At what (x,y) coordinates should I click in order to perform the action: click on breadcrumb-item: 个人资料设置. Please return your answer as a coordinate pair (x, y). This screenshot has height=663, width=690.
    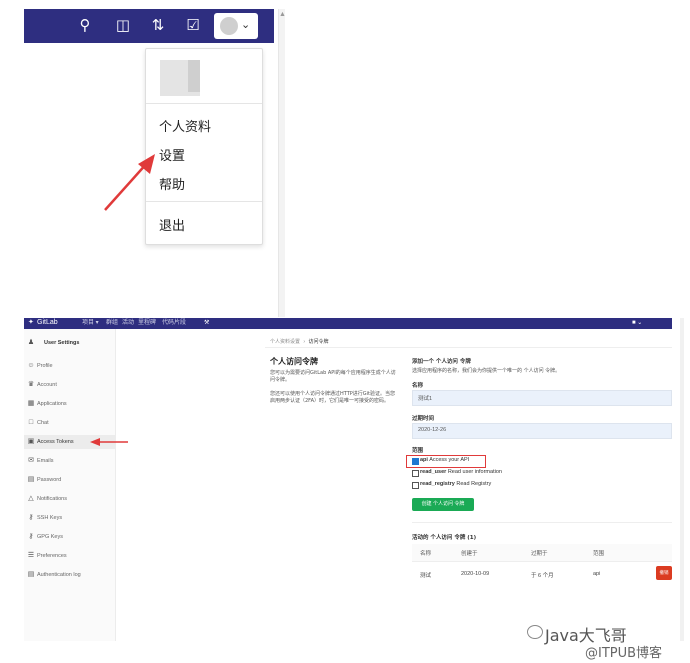
    Looking at the image, I should click on (285, 342).